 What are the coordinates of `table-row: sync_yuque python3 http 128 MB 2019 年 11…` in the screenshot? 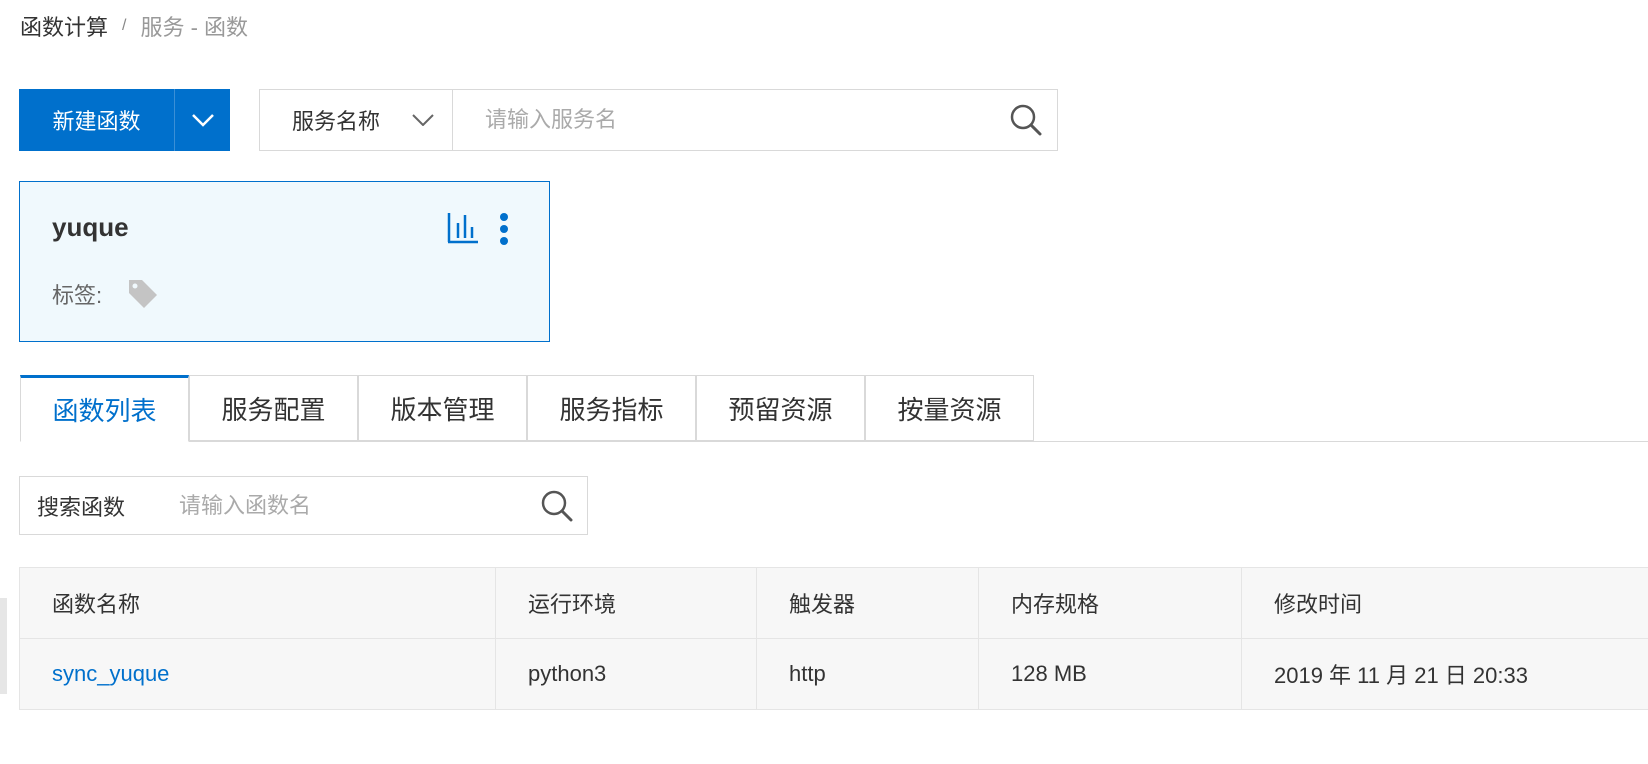 It's located at (833, 674).